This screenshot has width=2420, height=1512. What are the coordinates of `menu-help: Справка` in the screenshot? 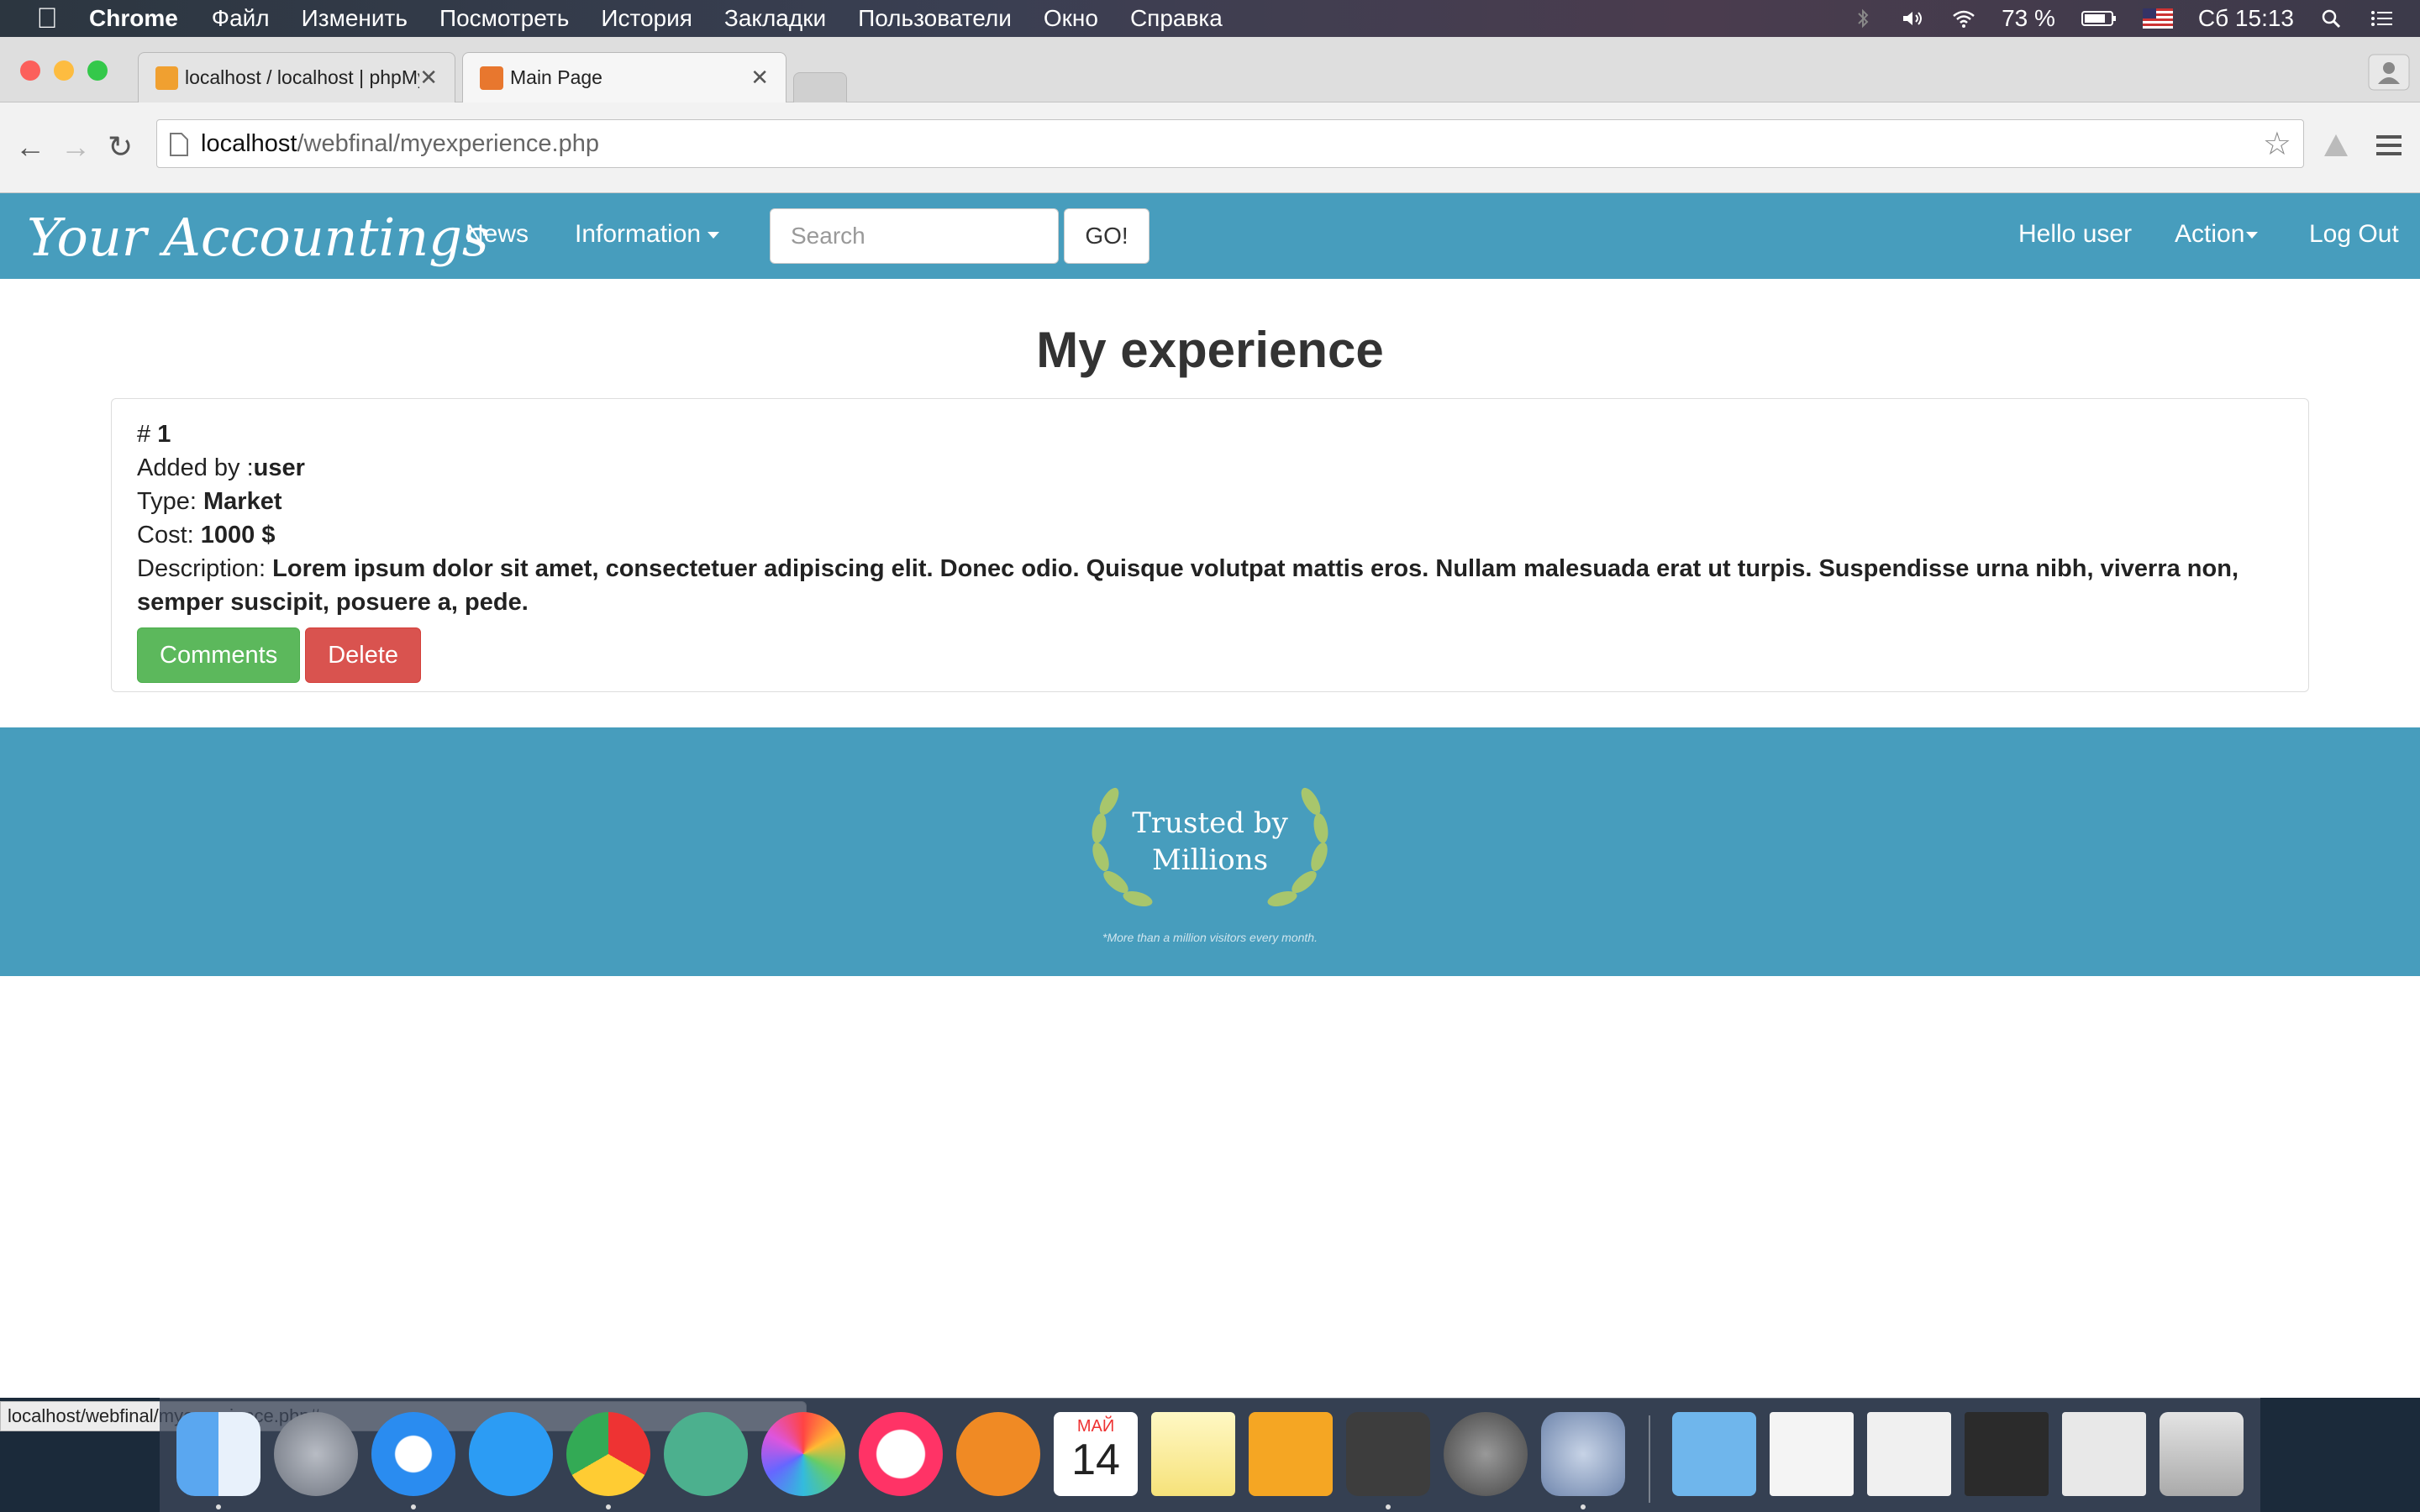 It's located at (1176, 18).